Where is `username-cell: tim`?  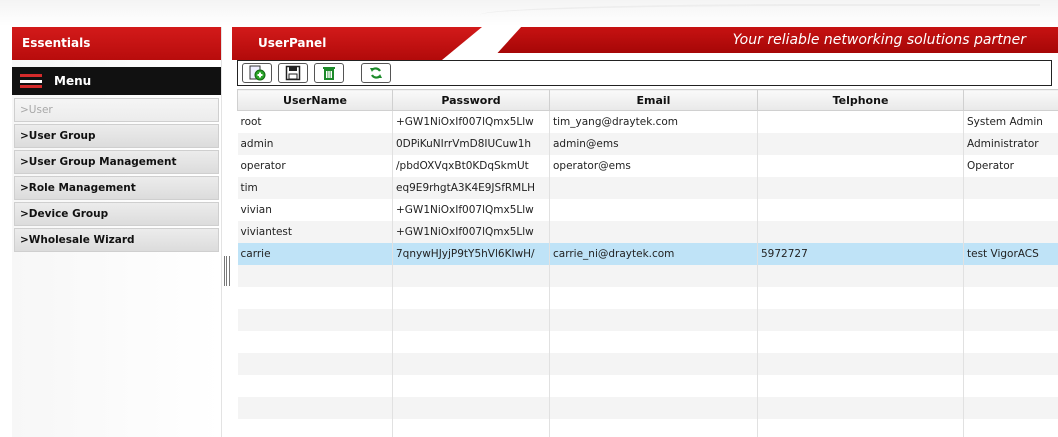 username-cell: tim is located at coordinates (315, 187).